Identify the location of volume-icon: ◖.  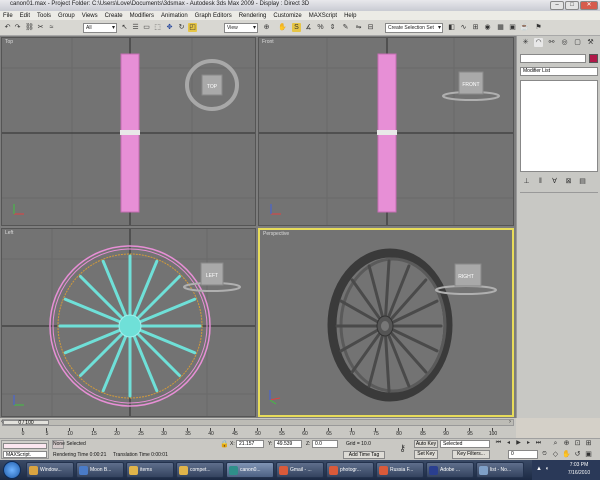
(547, 469).